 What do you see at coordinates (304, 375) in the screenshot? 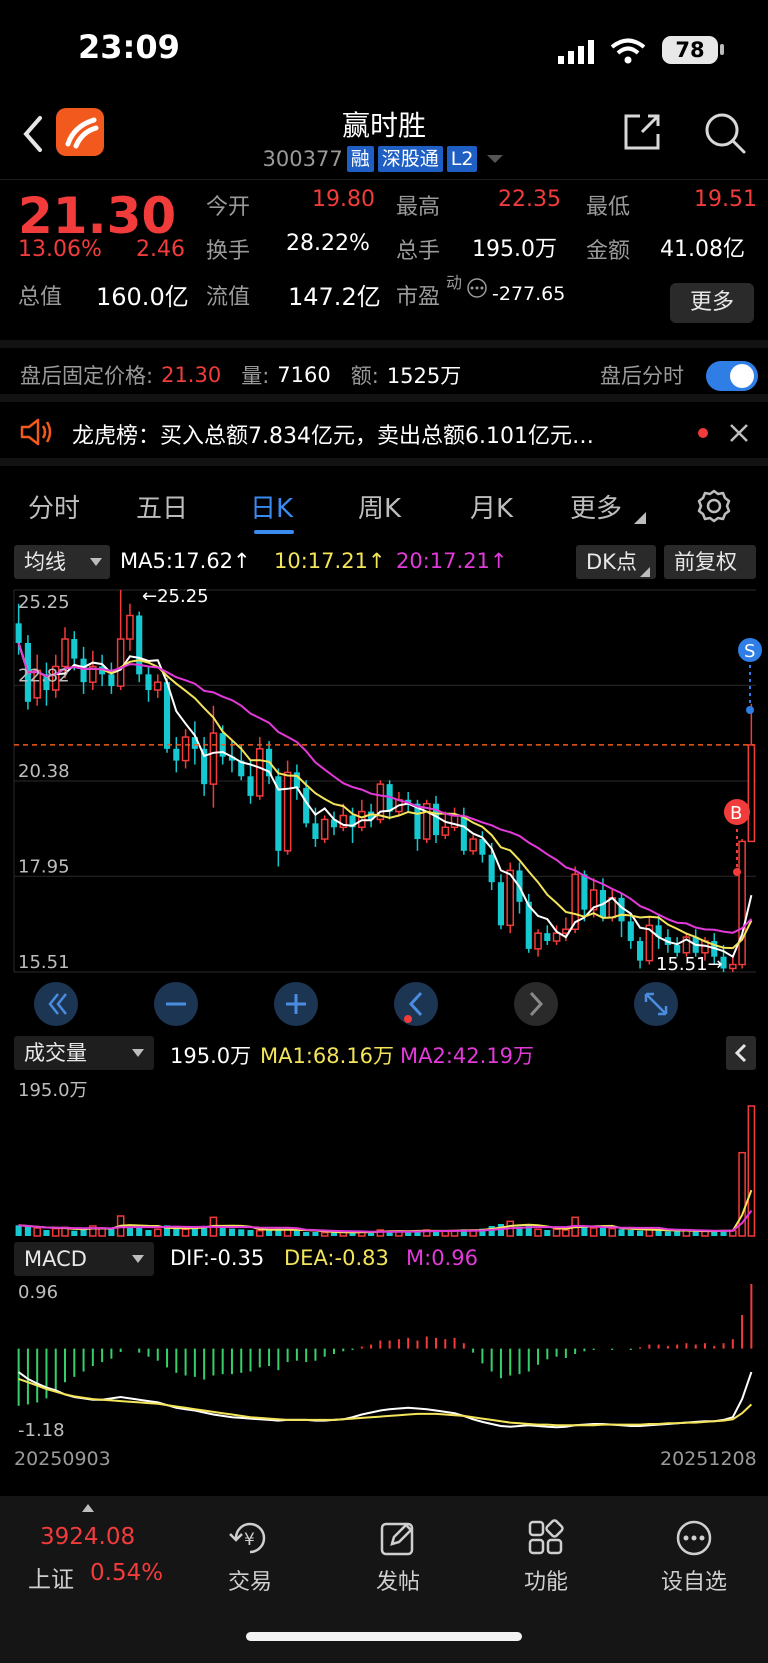
I see `after-hours-vol: 7160` at bounding box center [304, 375].